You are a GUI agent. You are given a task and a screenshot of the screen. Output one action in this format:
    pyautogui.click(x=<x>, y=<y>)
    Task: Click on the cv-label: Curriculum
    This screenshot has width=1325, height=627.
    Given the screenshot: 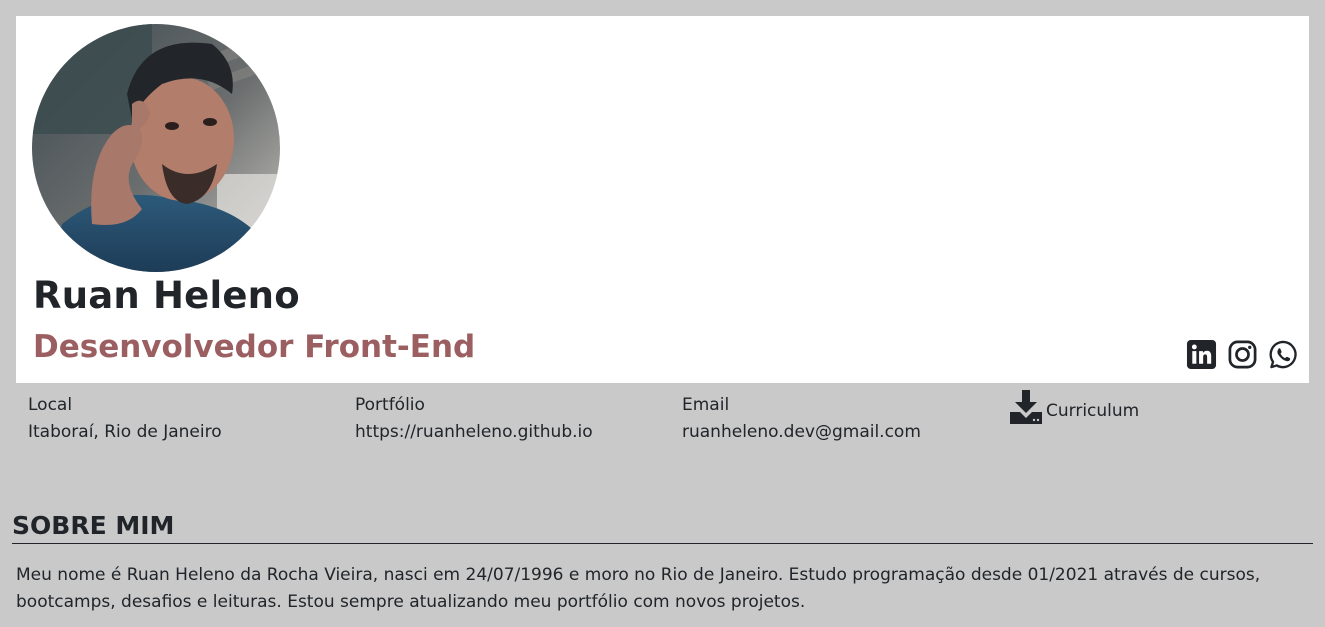 What is the action you would take?
    pyautogui.click(x=1093, y=411)
    